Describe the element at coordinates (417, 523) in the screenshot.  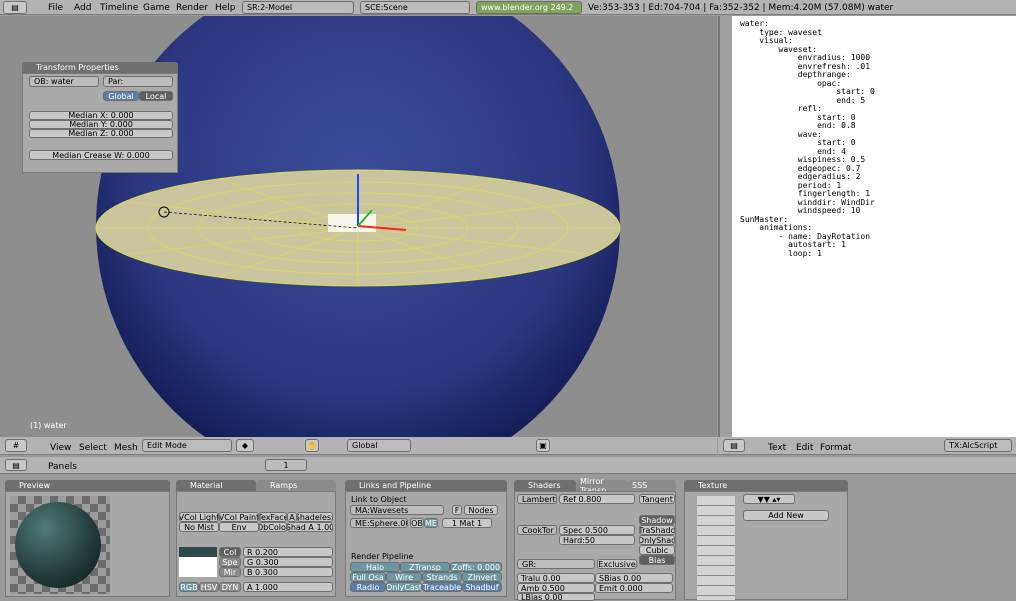
I see `ob-link-button: OB` at that location.